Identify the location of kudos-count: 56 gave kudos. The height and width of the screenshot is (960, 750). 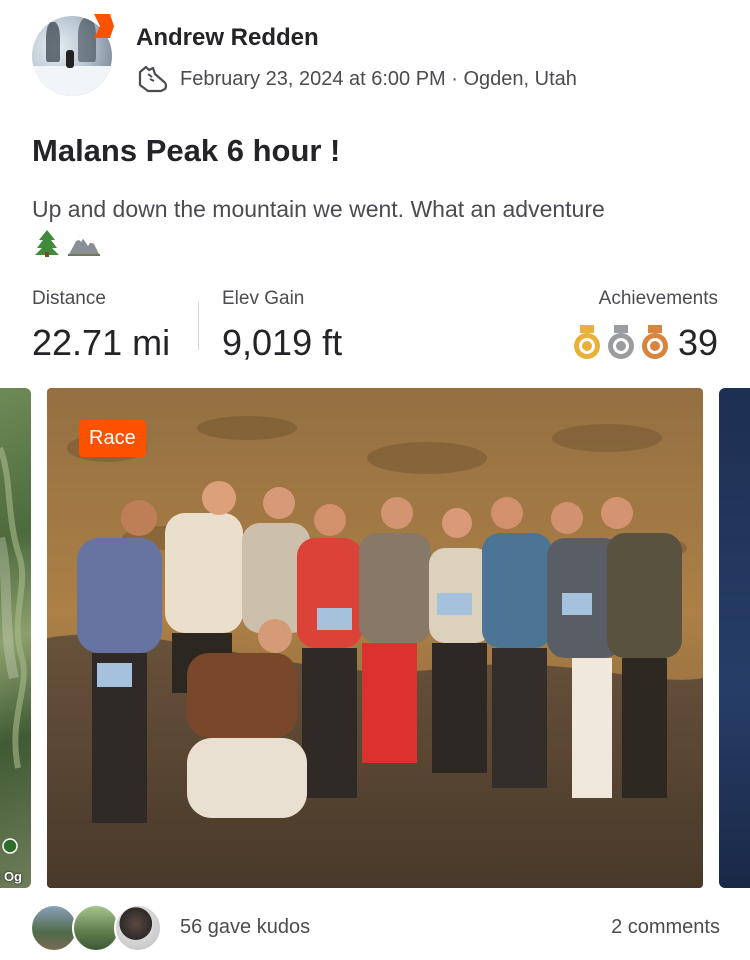
(245, 927).